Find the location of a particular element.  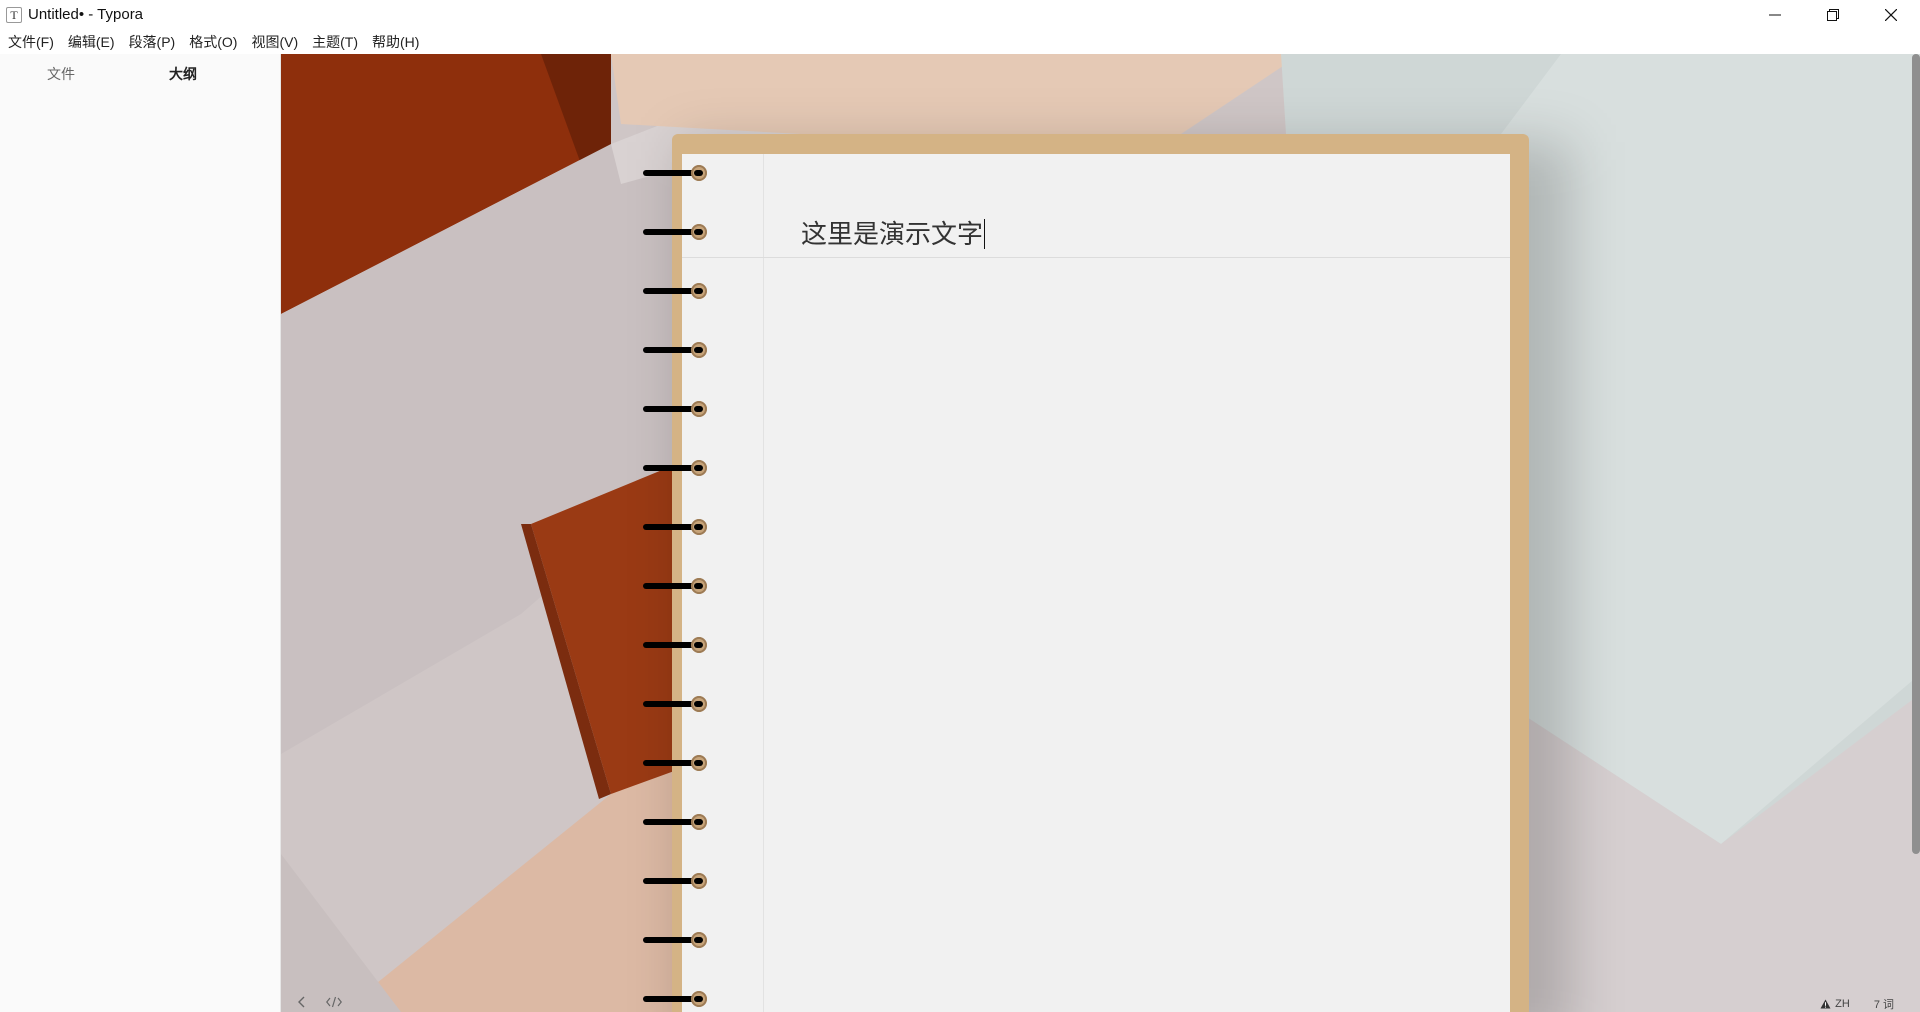

source-code-mode-button is located at coordinates (334, 1002).